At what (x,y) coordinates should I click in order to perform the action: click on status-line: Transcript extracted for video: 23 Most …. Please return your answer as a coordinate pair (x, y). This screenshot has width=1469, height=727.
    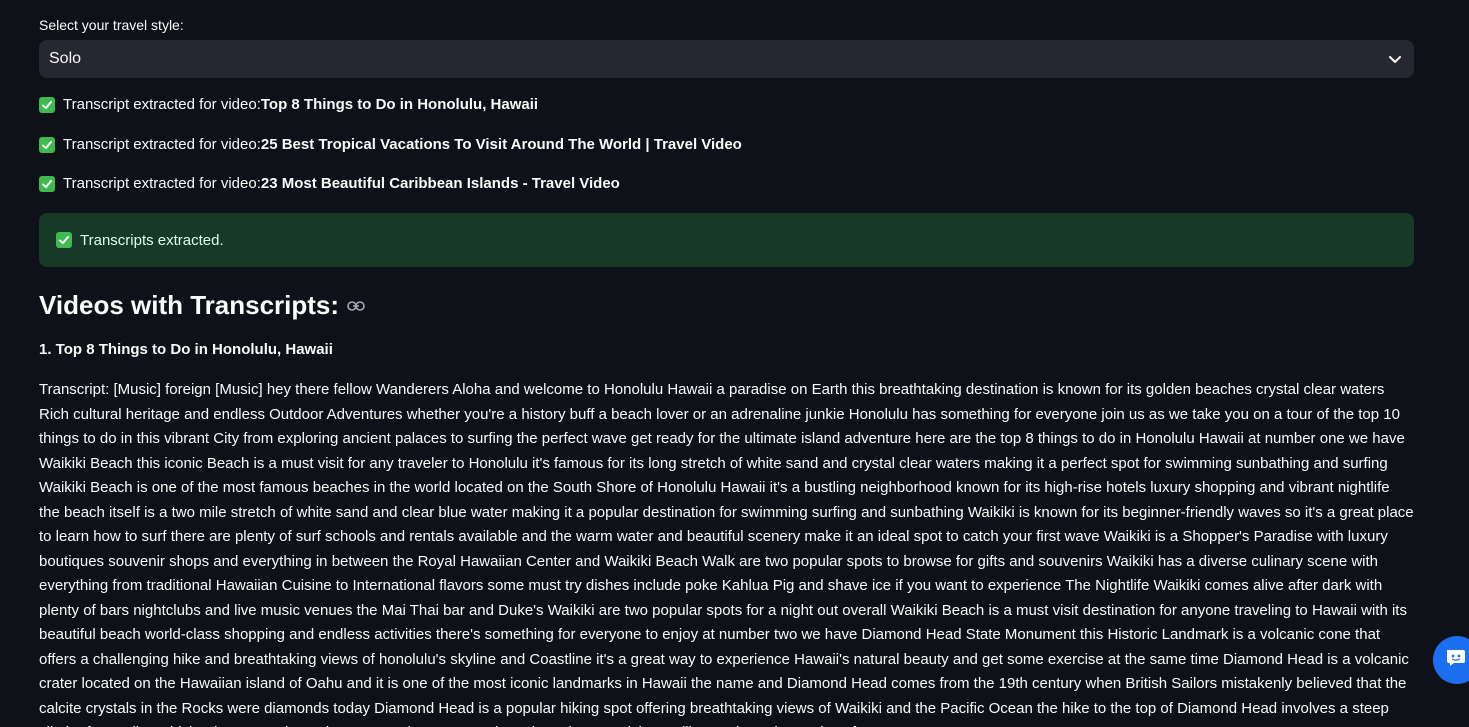
    Looking at the image, I should click on (329, 183).